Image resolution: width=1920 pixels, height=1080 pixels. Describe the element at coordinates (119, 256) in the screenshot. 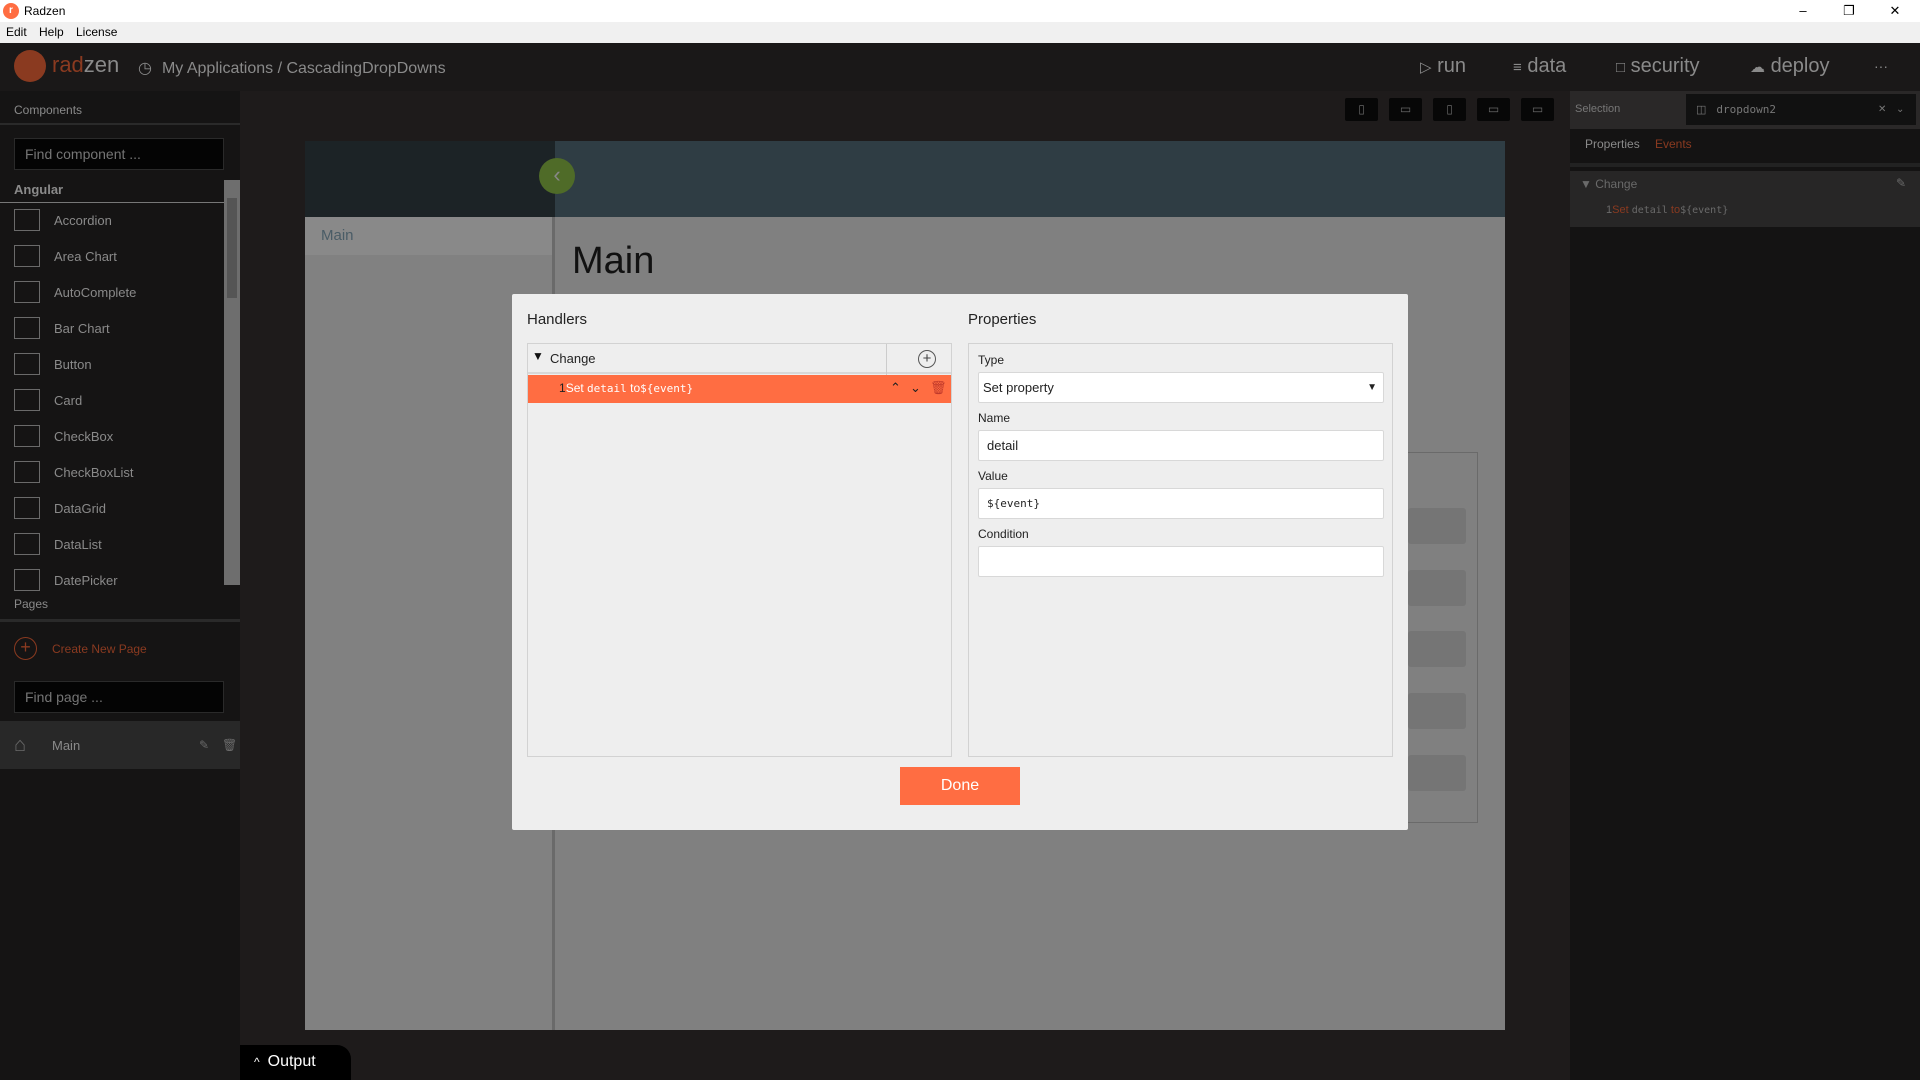

I see `component-area-chart: Area Chart` at that location.